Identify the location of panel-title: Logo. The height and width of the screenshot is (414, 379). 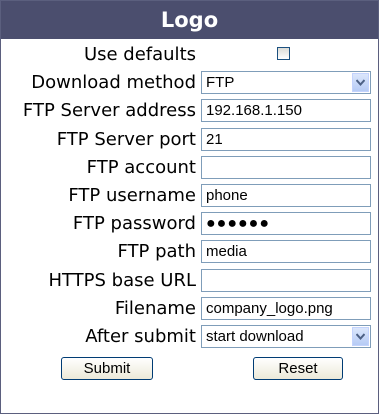
(189, 20).